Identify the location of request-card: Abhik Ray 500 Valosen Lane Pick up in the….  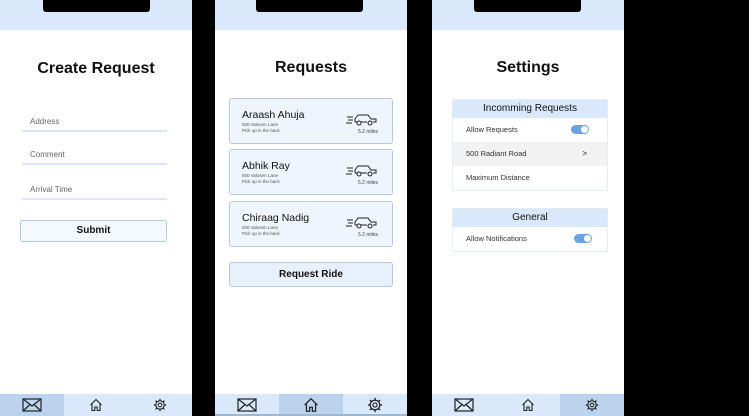
(311, 172).